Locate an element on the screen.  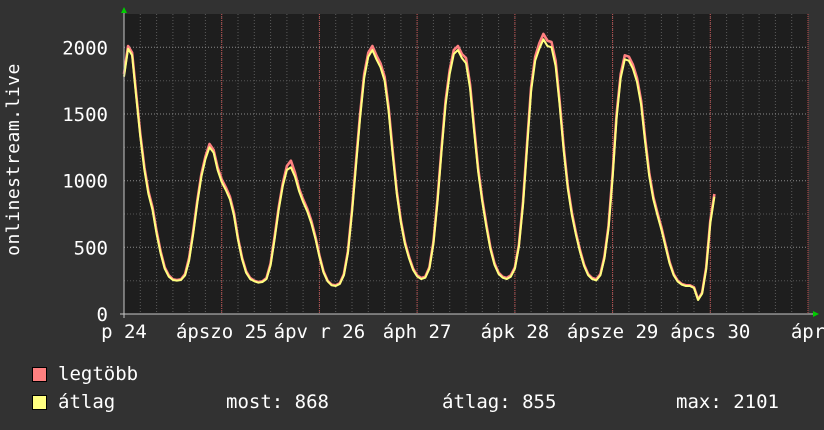
x-tick-label-part: p 24 is located at coordinates (124, 332).